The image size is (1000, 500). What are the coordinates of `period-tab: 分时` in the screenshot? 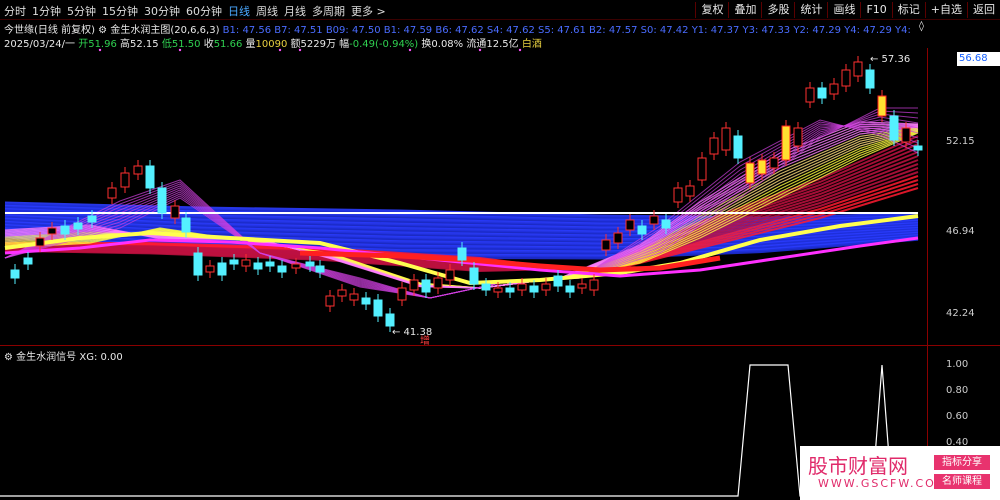 It's located at (15, 11).